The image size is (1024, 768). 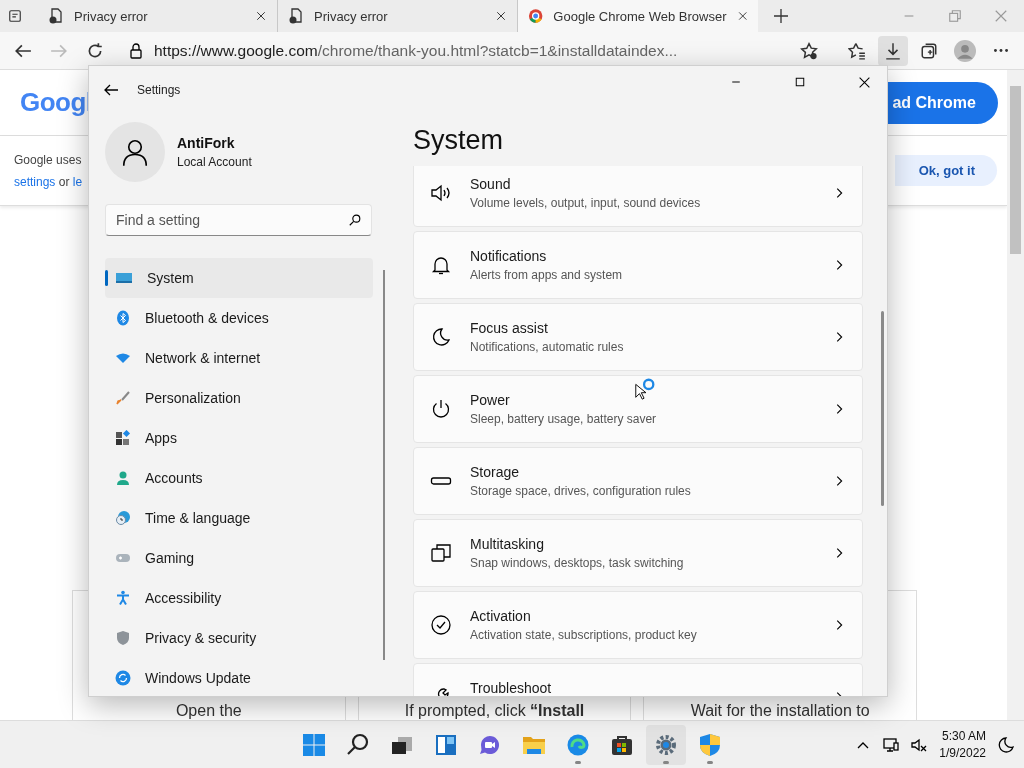 I want to click on clock-date: 1/9/2022, so click(x=962, y=753).